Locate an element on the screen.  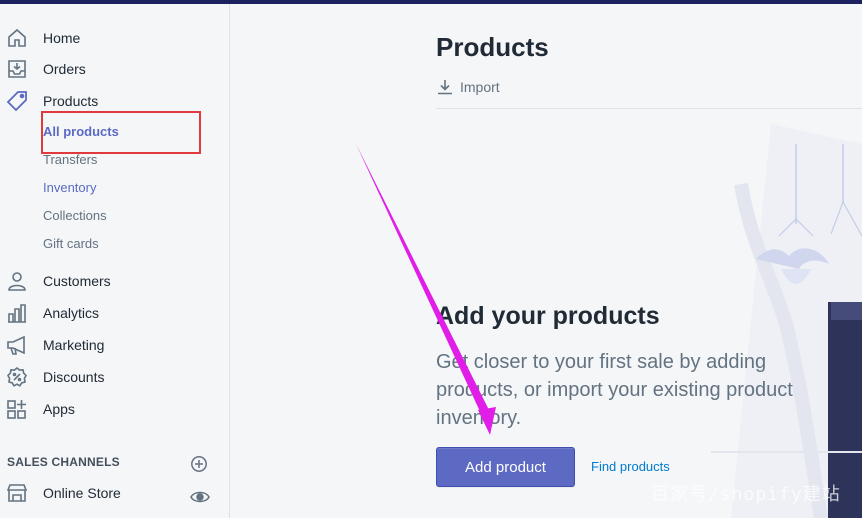
sidebar-item-label: Analytics is located at coordinates (71, 313).